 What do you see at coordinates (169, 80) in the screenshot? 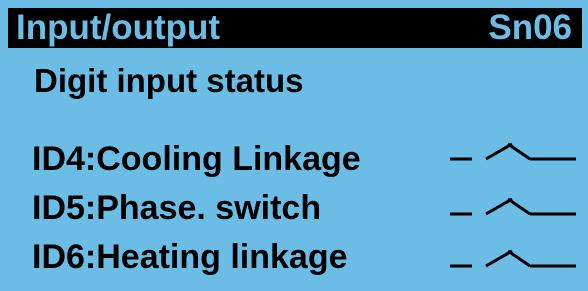
I see `section-title: Digit input status` at bounding box center [169, 80].